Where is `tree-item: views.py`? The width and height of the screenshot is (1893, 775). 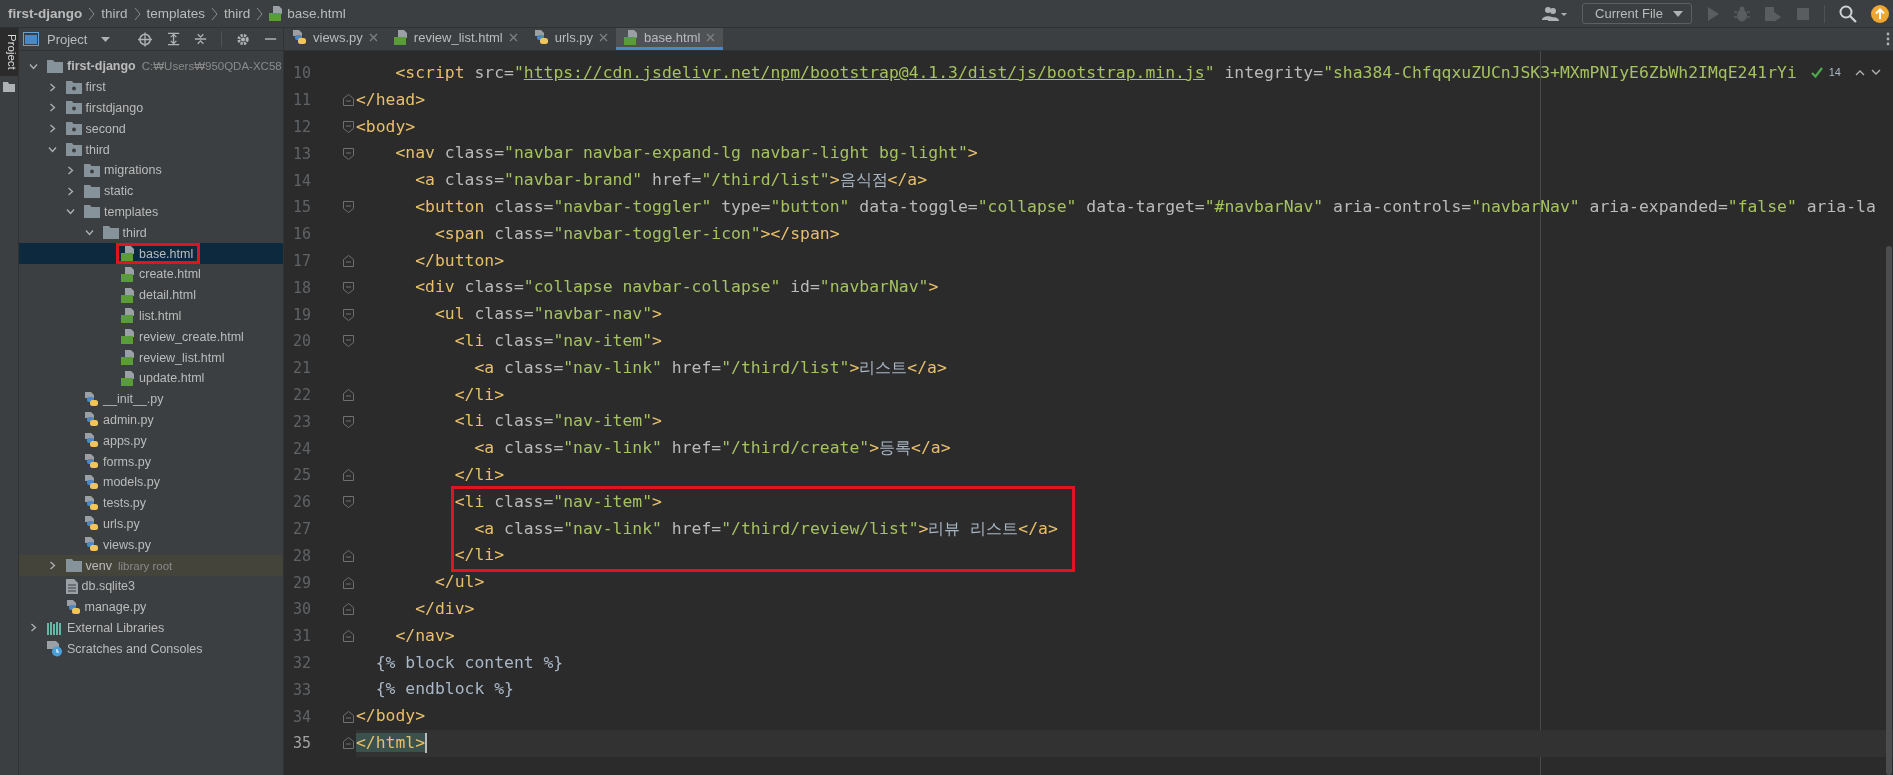
tree-item: views.py is located at coordinates (151, 545).